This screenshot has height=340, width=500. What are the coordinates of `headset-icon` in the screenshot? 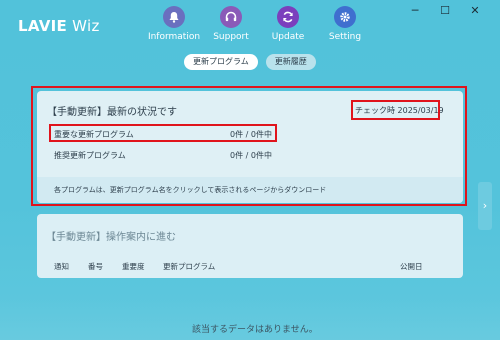 It's located at (231, 17).